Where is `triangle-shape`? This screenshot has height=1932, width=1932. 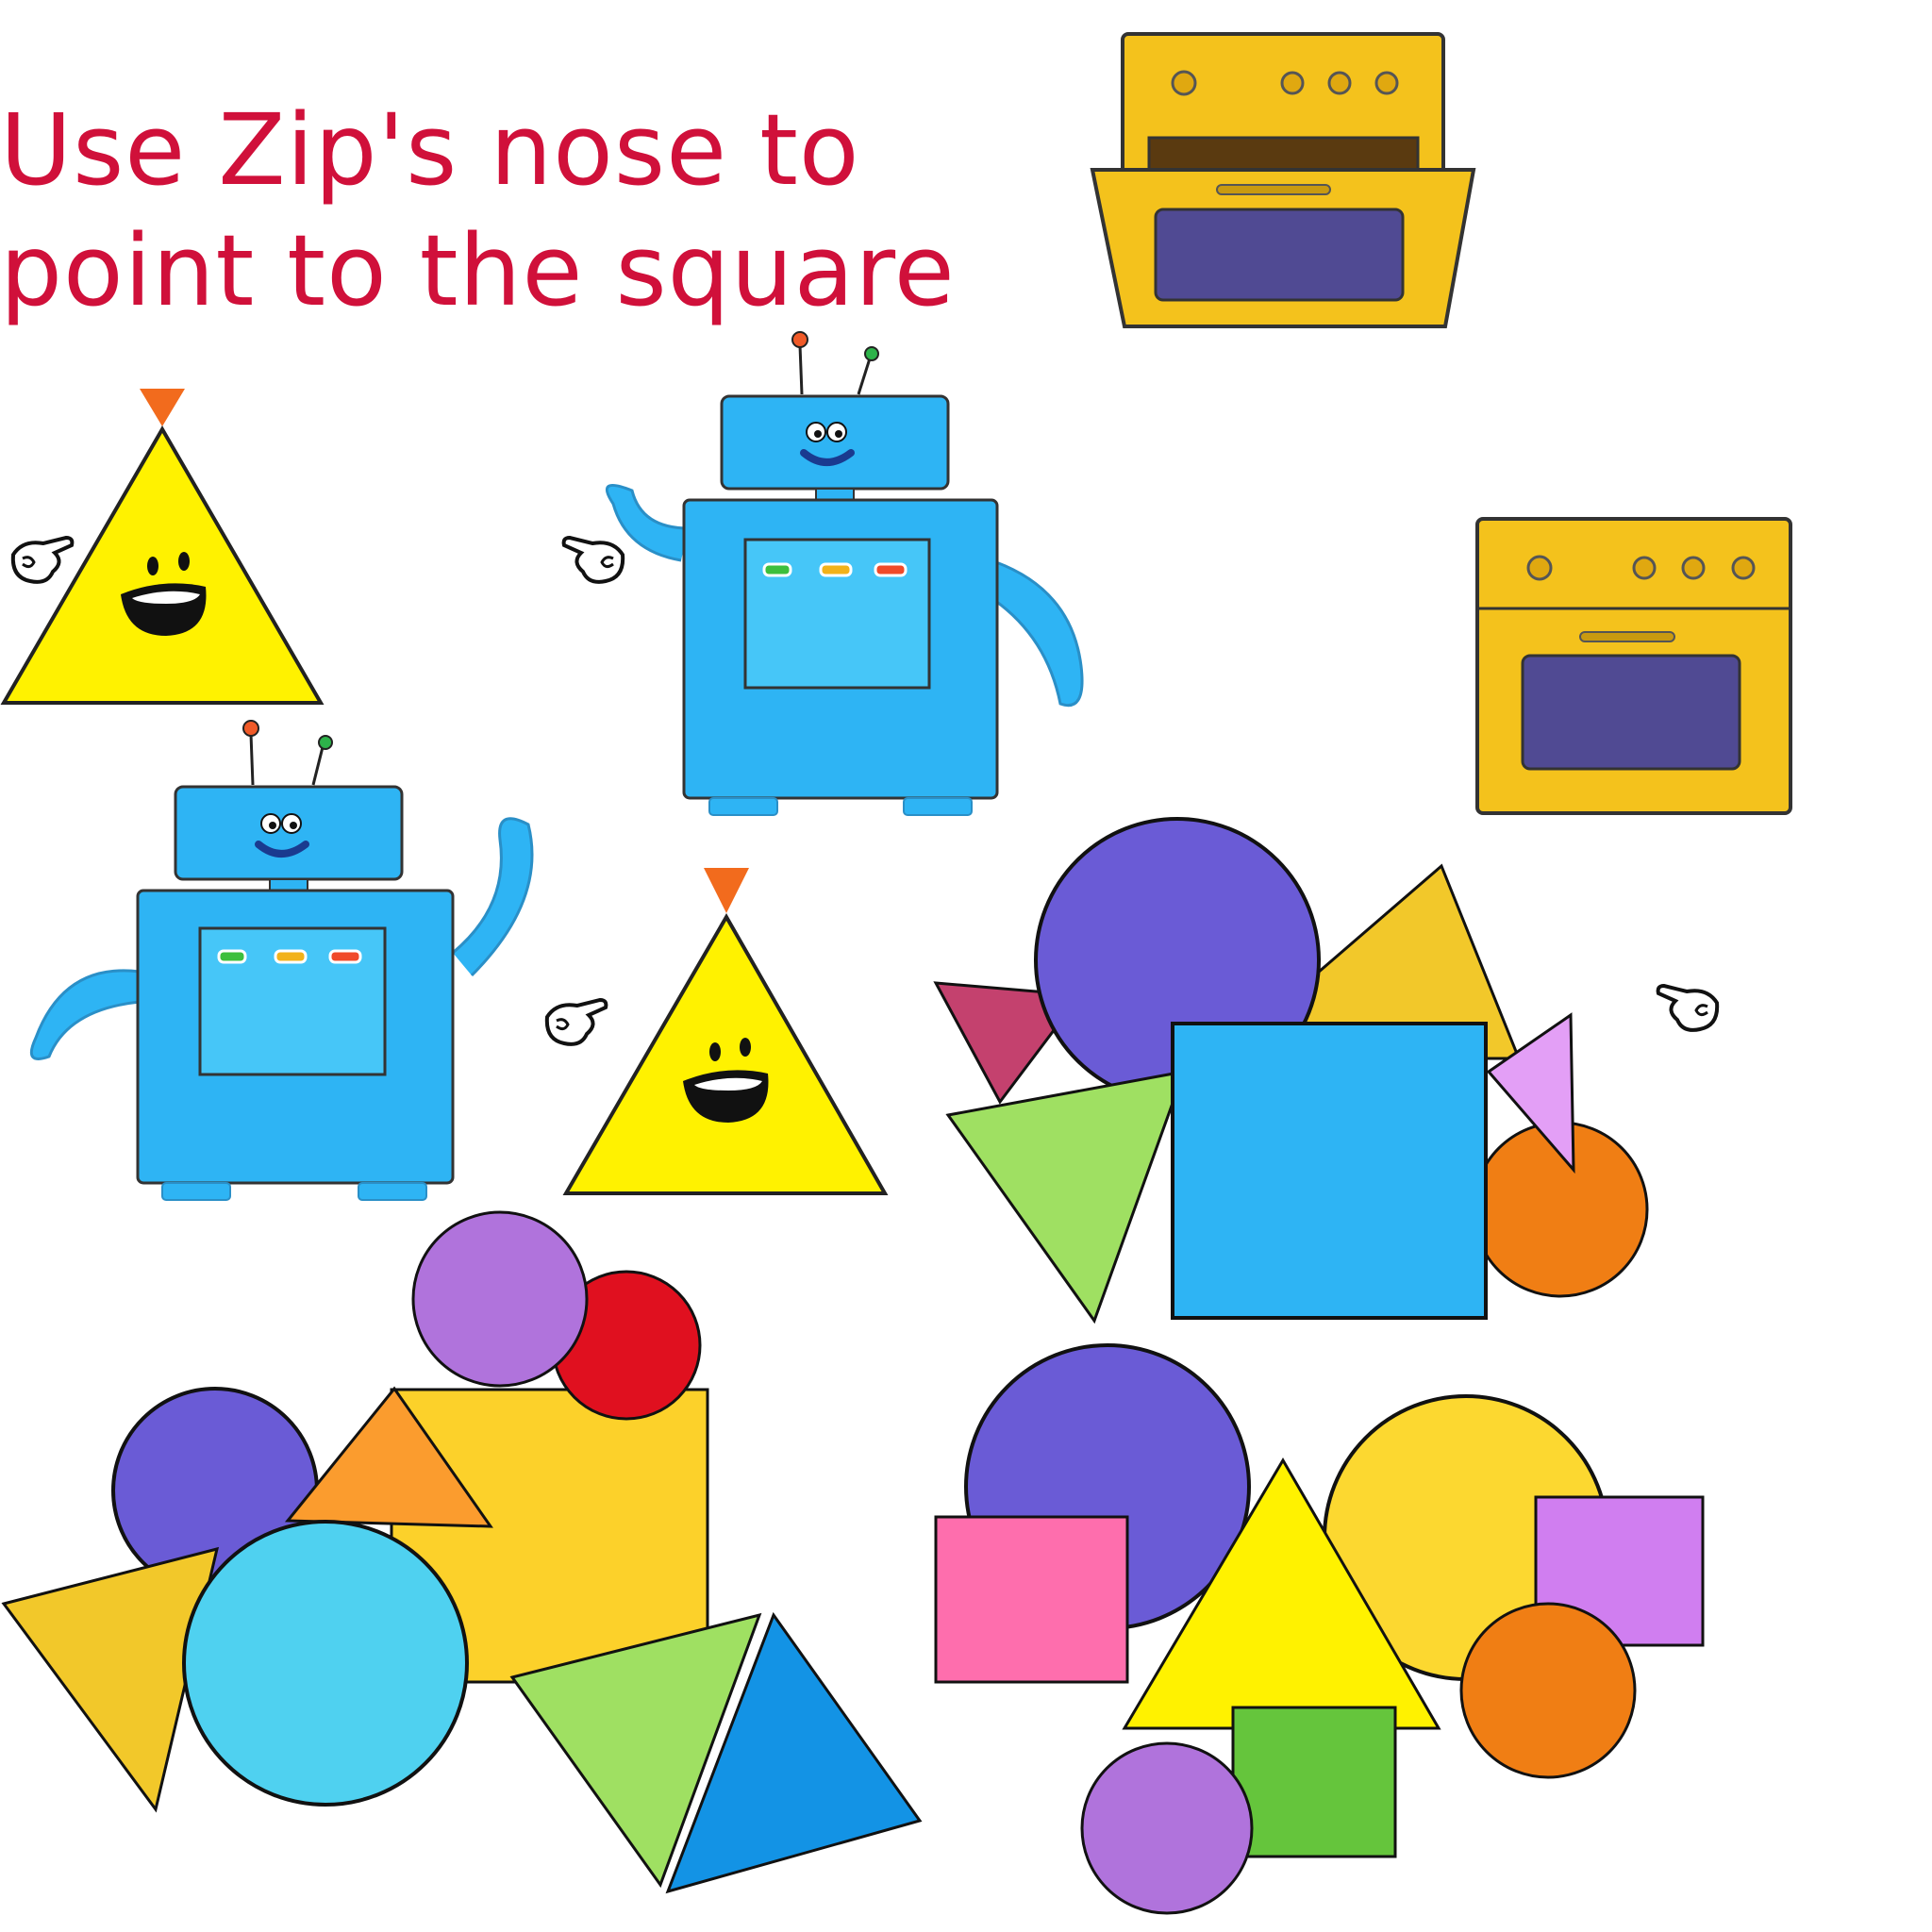
triangle-shape is located at coordinates (1066, 1197).